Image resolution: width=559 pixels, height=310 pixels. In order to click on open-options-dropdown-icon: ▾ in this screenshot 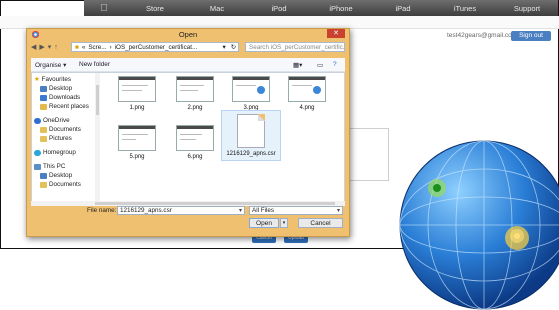, I will do `click(284, 223)`.